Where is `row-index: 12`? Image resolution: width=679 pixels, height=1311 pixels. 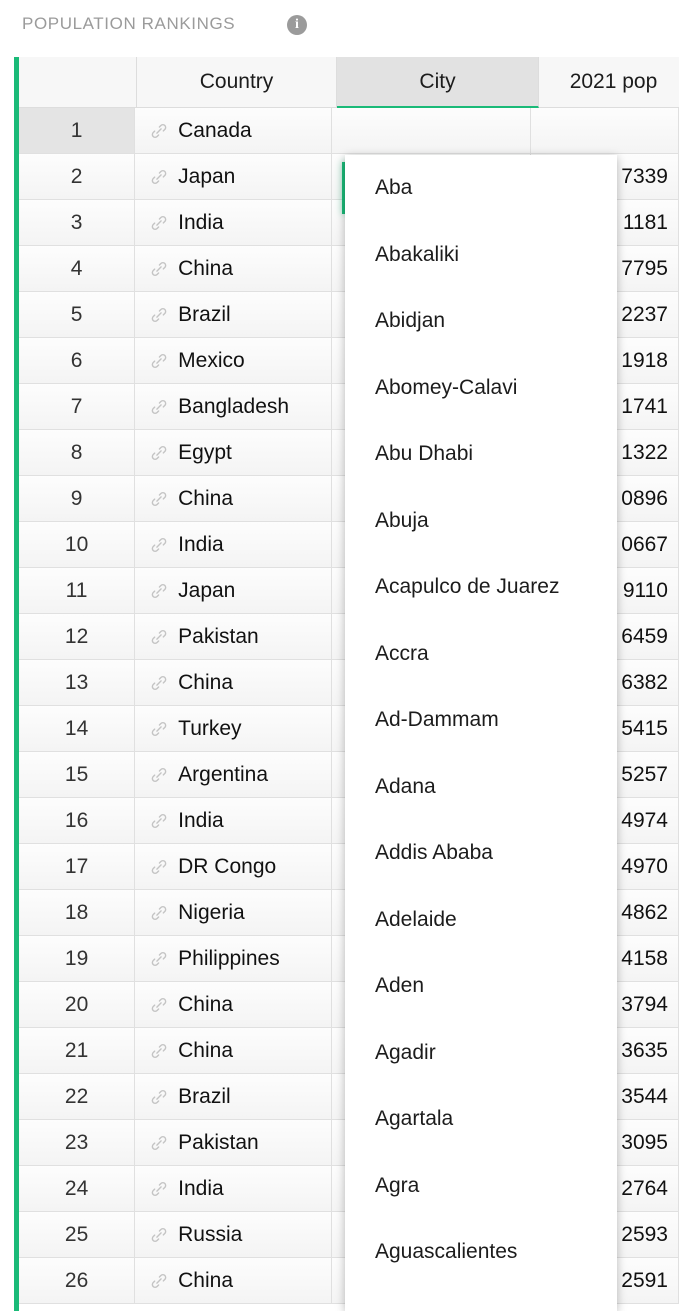
row-index: 12 is located at coordinates (77, 637).